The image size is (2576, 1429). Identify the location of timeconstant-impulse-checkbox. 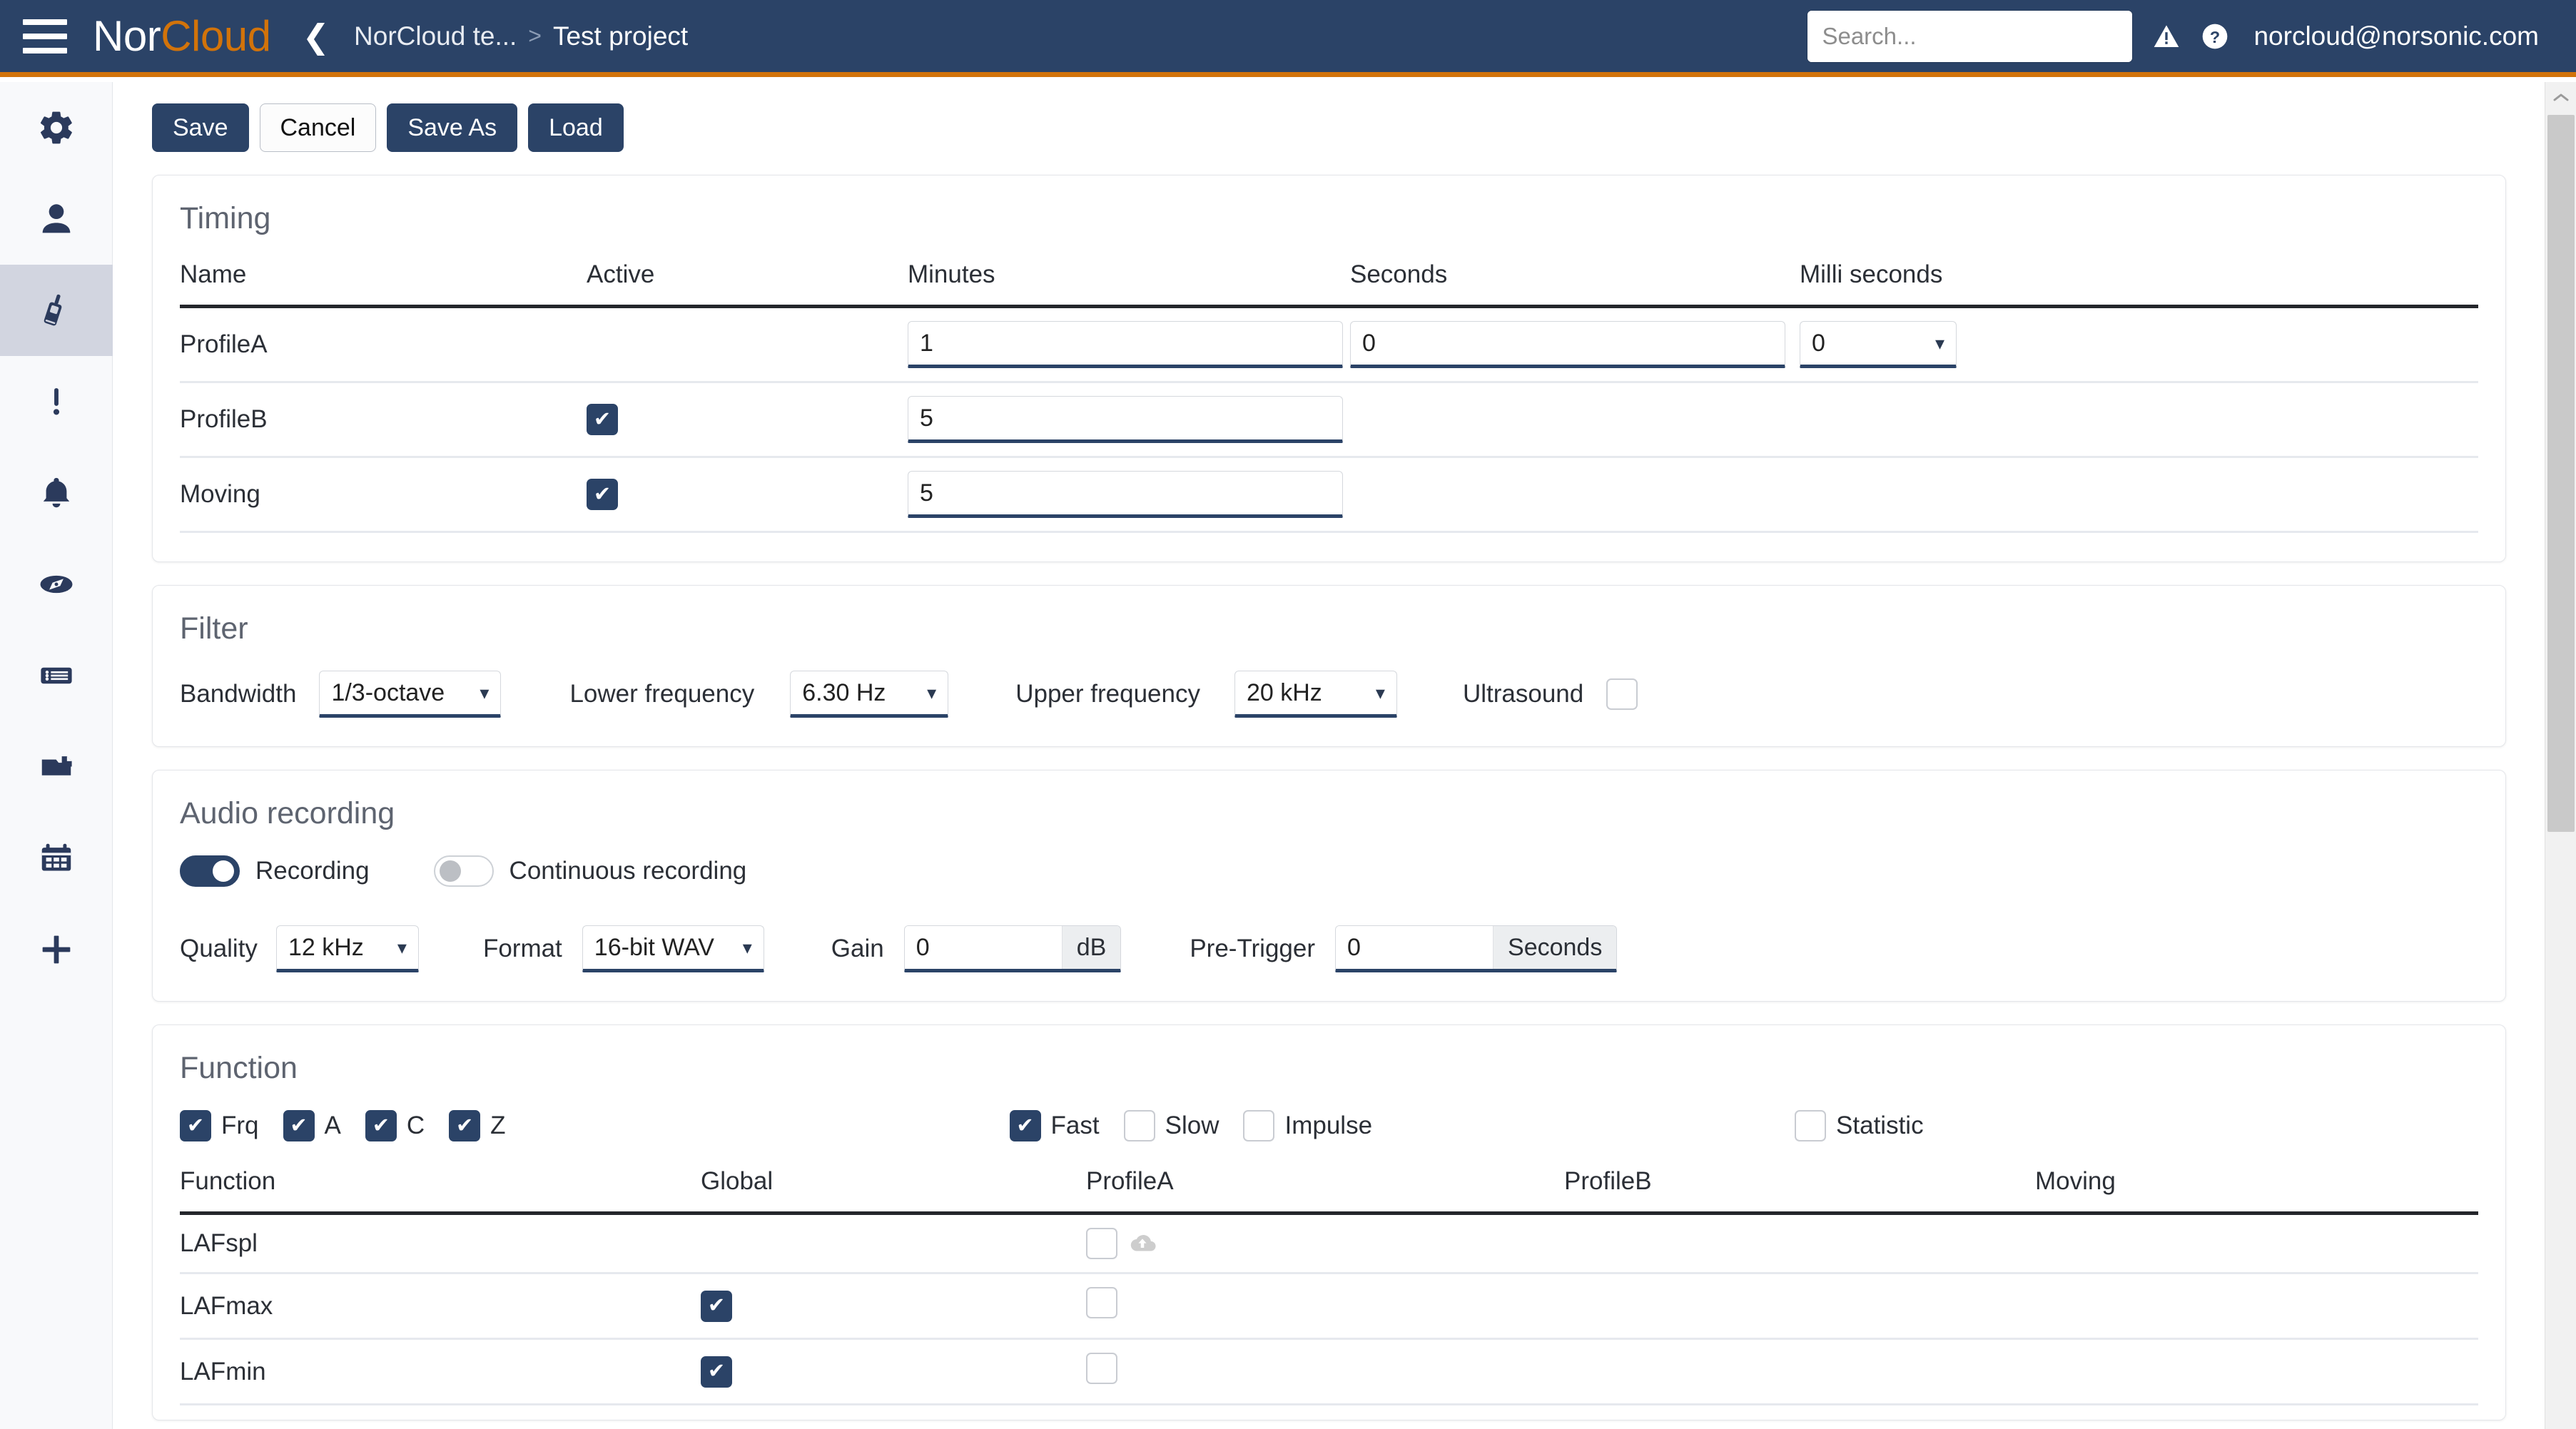
(1259, 1126).